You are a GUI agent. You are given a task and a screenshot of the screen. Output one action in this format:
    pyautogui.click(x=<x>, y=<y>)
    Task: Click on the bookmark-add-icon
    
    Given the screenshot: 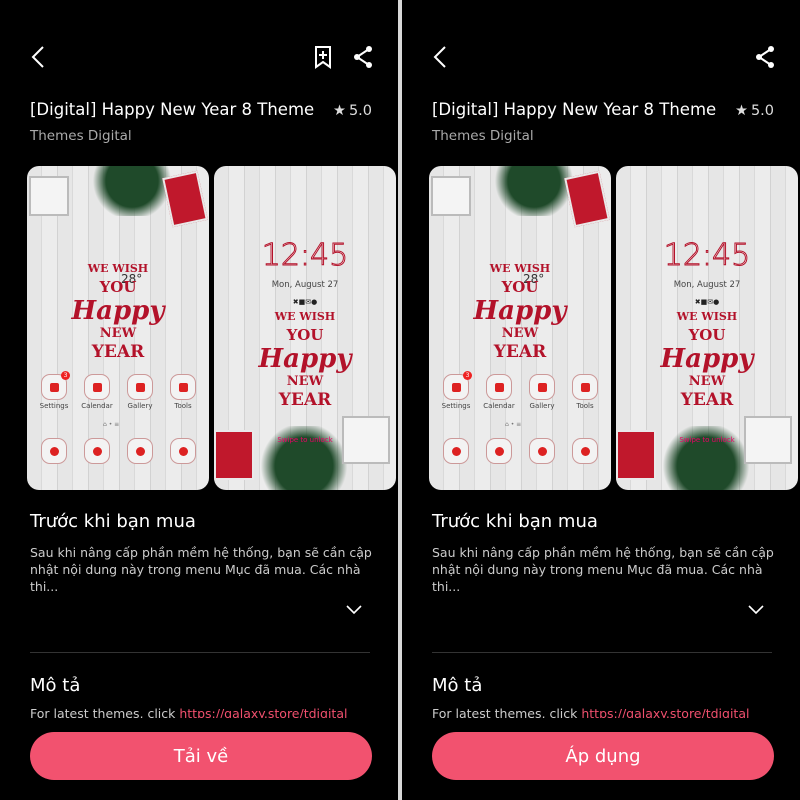 What is the action you would take?
    pyautogui.click(x=323, y=57)
    